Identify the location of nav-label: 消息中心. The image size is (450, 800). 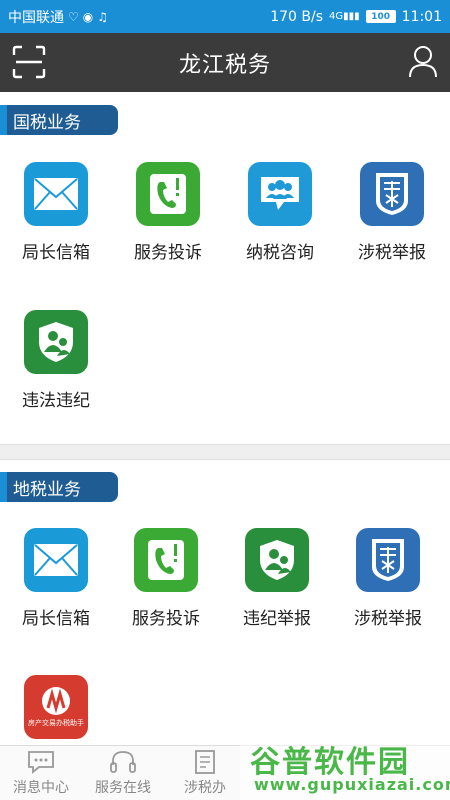
(41, 788).